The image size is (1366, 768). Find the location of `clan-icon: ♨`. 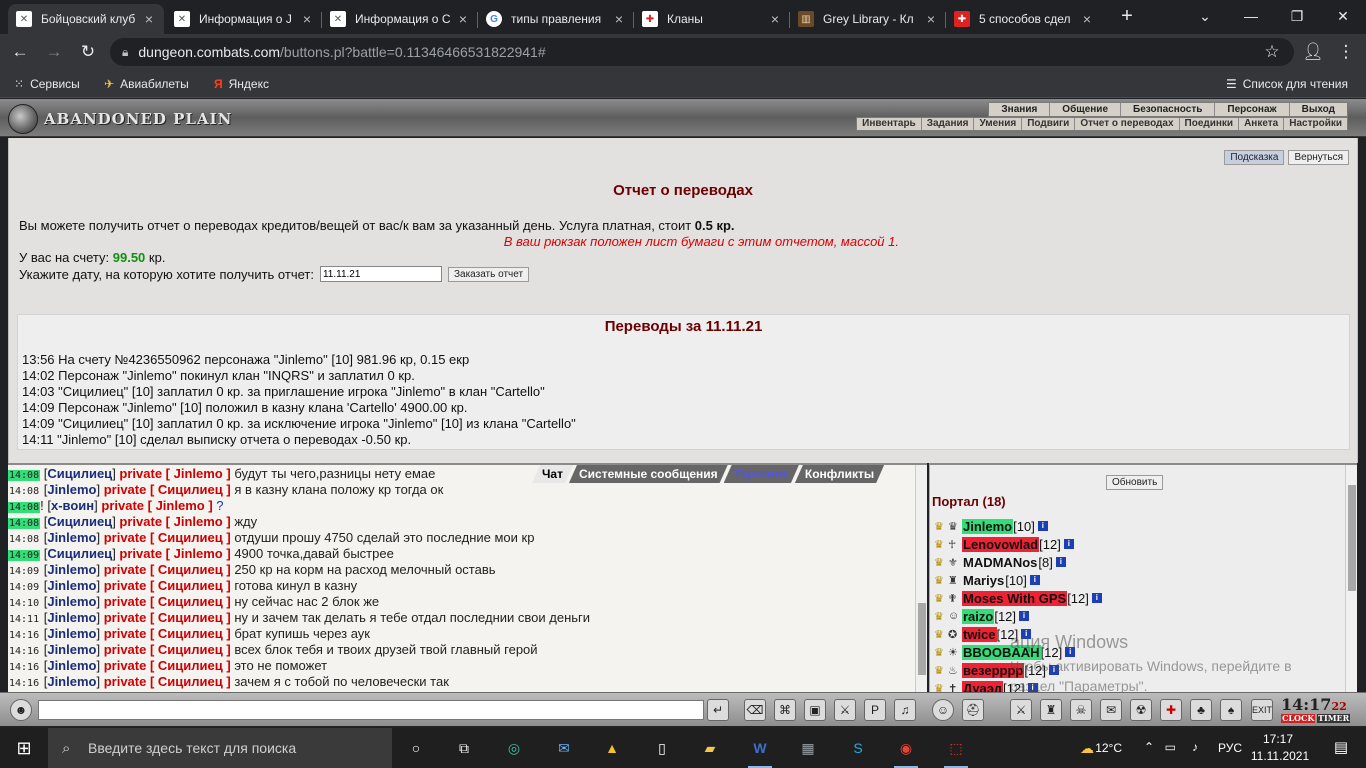

clan-icon: ♨ is located at coordinates (954, 670).